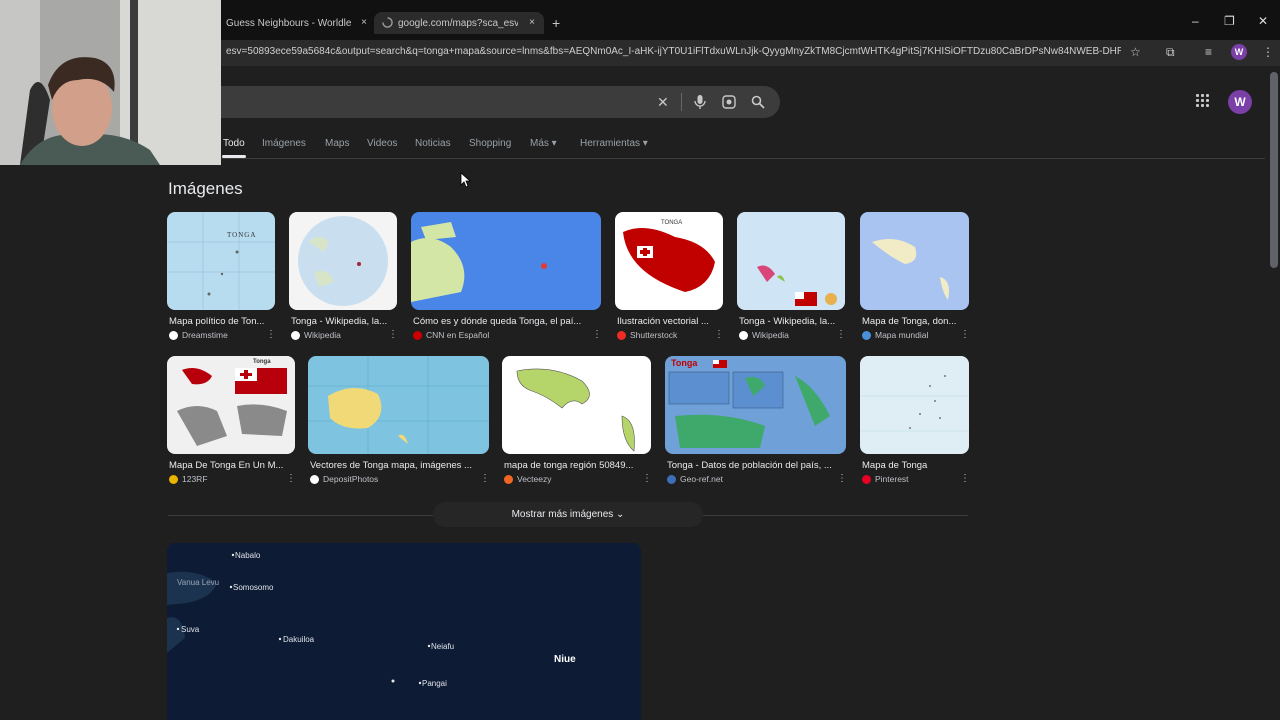 The height and width of the screenshot is (720, 1280). Describe the element at coordinates (729, 102) in the screenshot. I see `lens-icon` at that location.